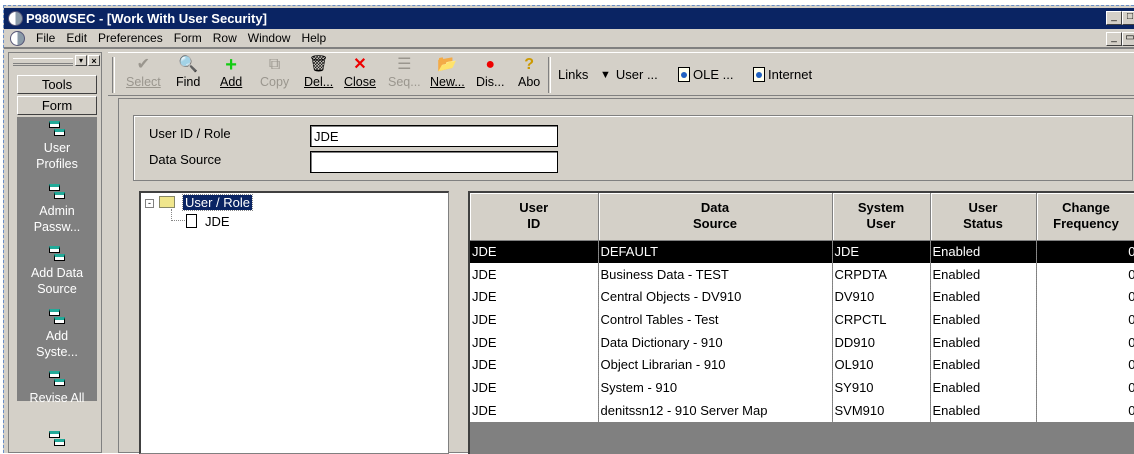  I want to click on close-icon: ✕, so click(360, 64).